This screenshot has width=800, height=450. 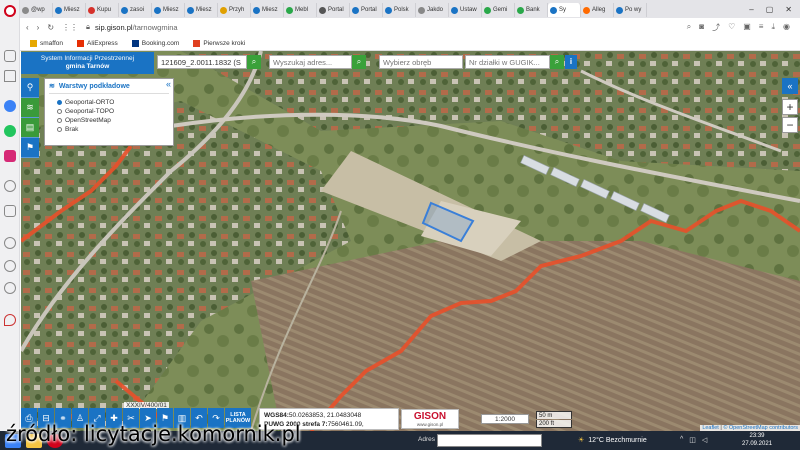 What do you see at coordinates (10, 243) in the screenshot?
I see `heart-icon` at bounding box center [10, 243].